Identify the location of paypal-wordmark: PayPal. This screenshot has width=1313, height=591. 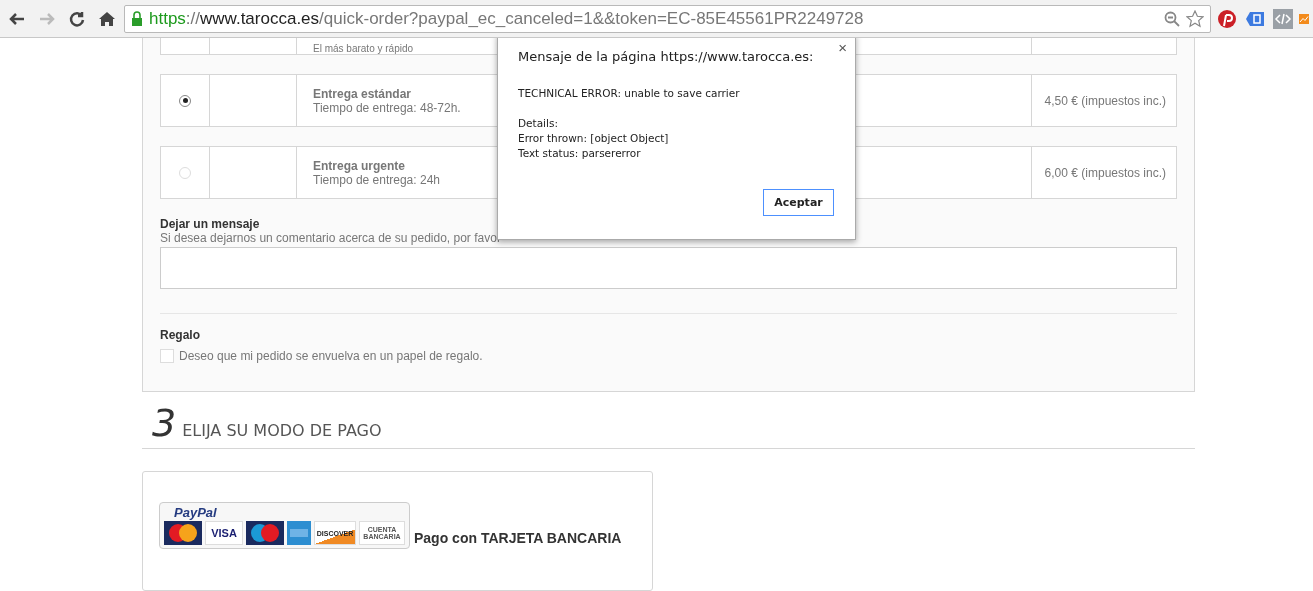
(196, 512).